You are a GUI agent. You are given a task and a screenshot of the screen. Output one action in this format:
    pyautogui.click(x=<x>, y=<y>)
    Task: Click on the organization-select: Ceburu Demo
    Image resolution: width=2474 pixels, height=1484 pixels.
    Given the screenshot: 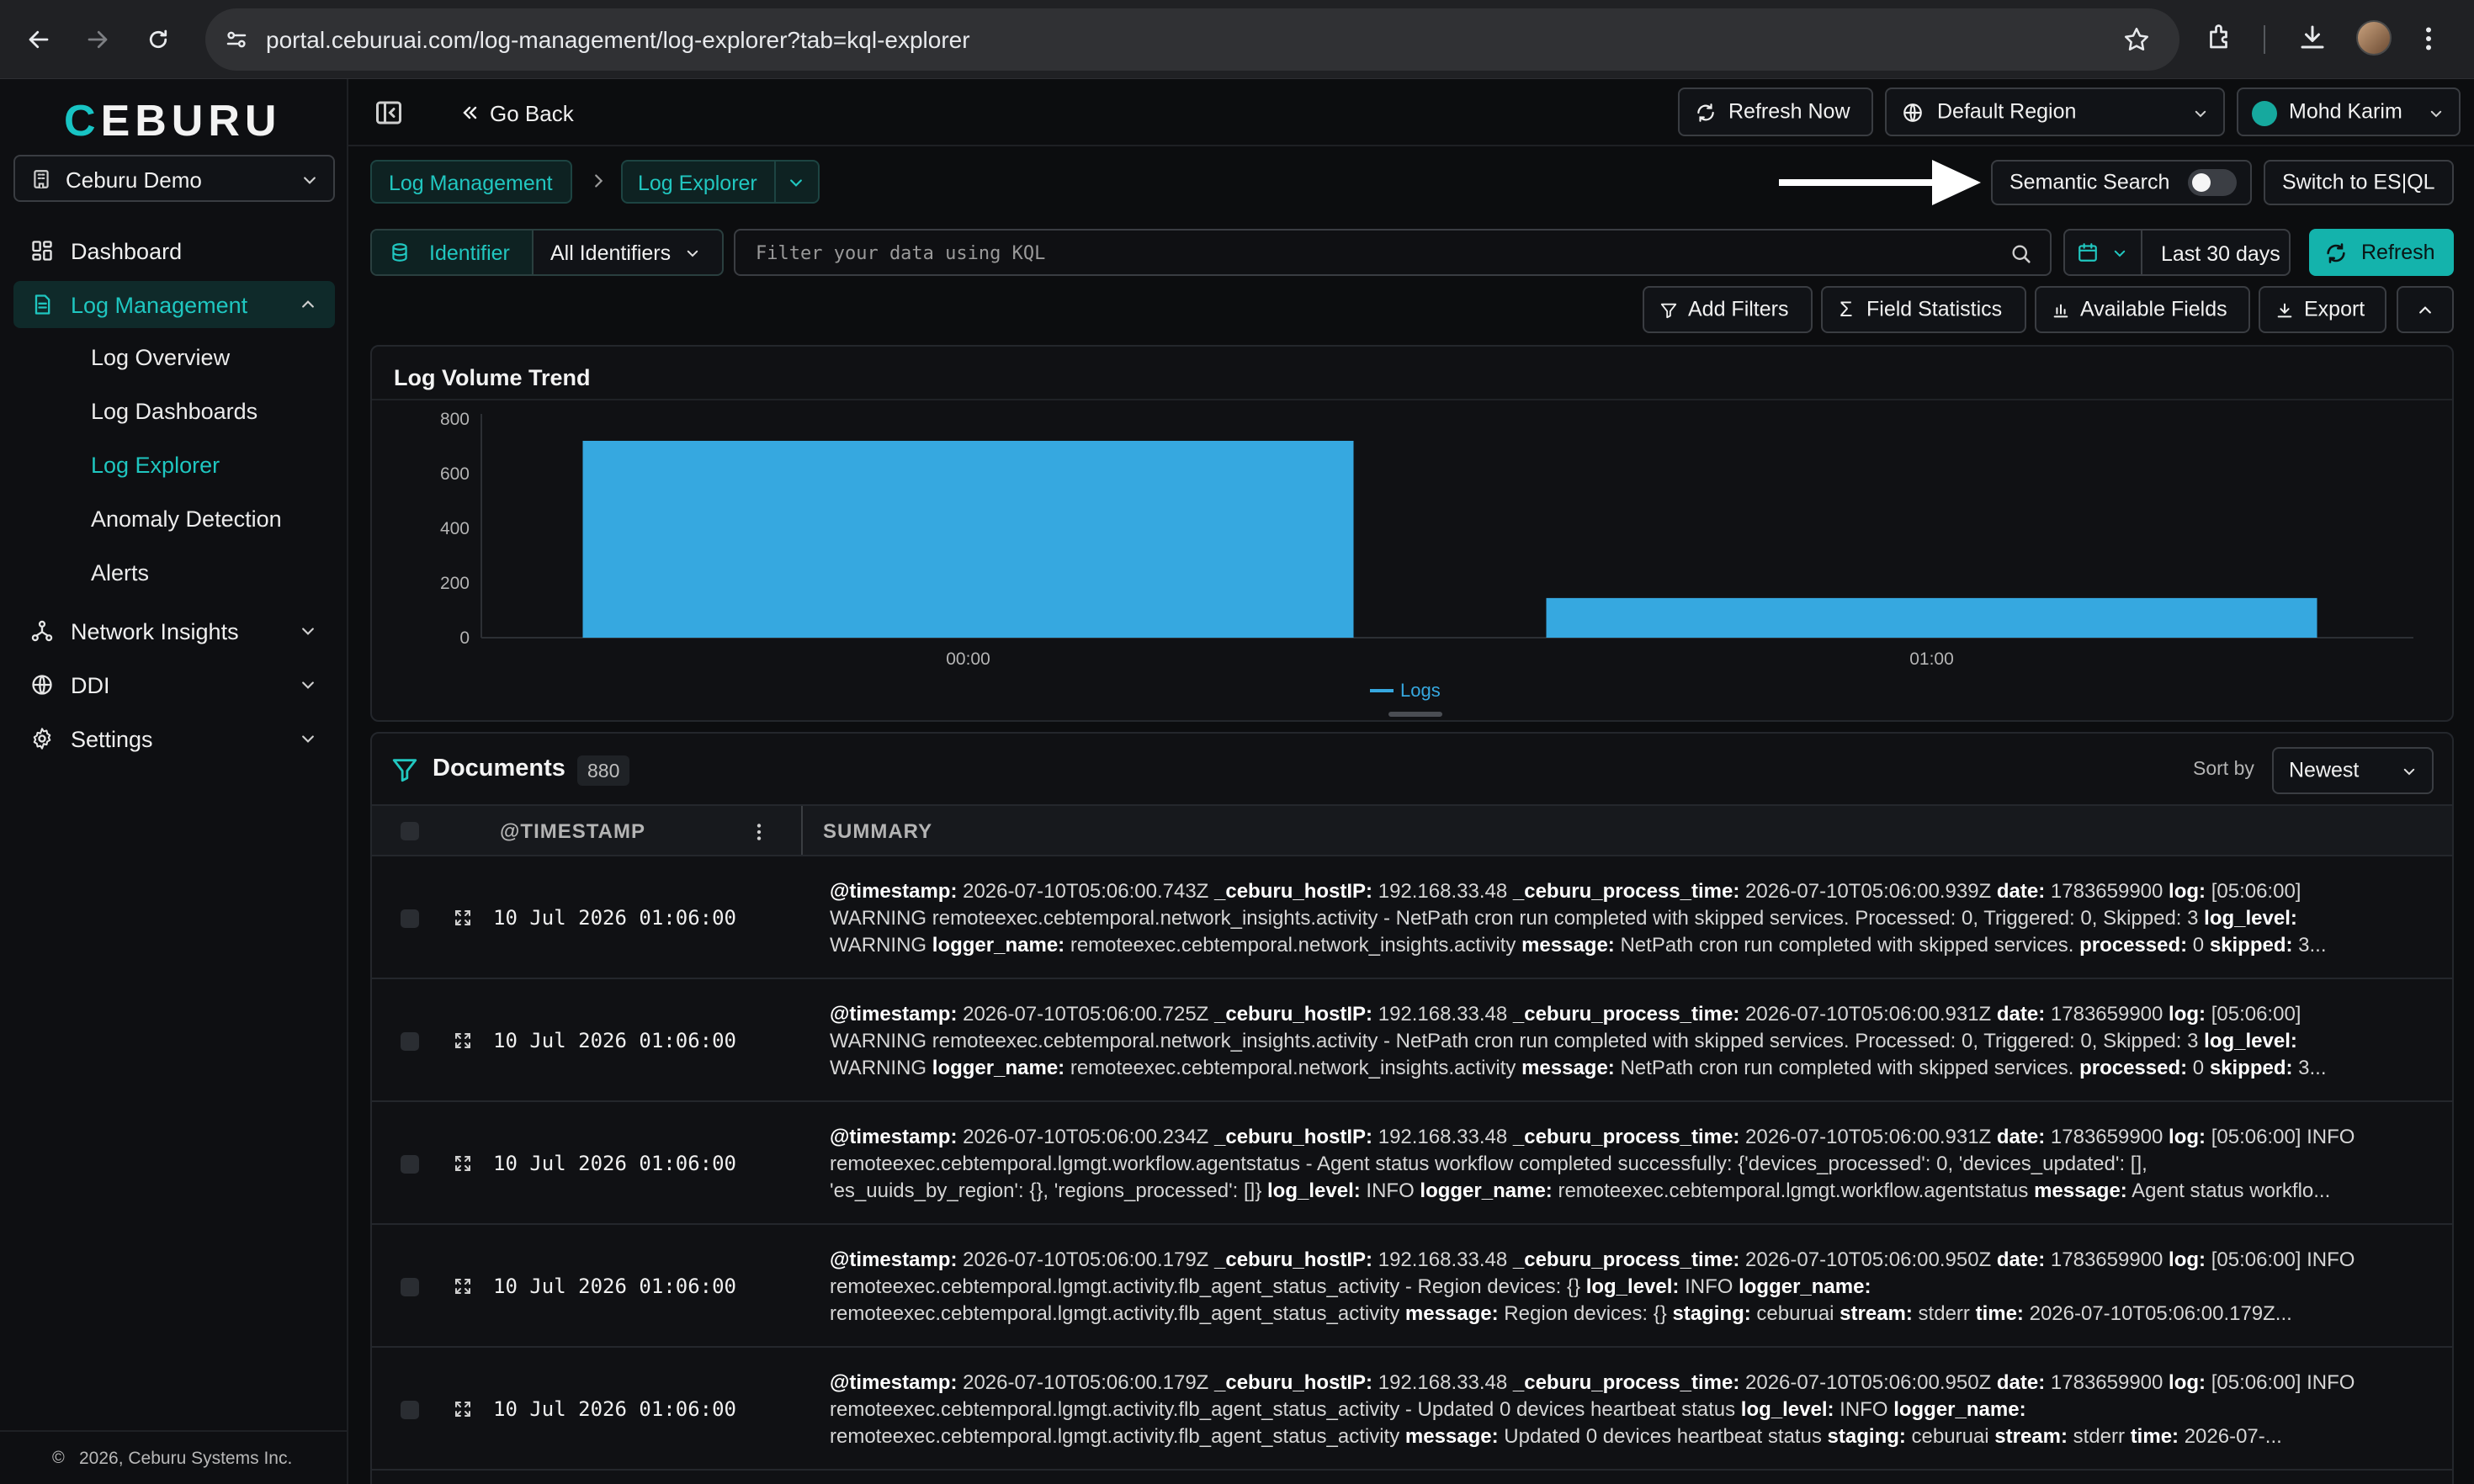 What is the action you would take?
    pyautogui.click(x=174, y=178)
    